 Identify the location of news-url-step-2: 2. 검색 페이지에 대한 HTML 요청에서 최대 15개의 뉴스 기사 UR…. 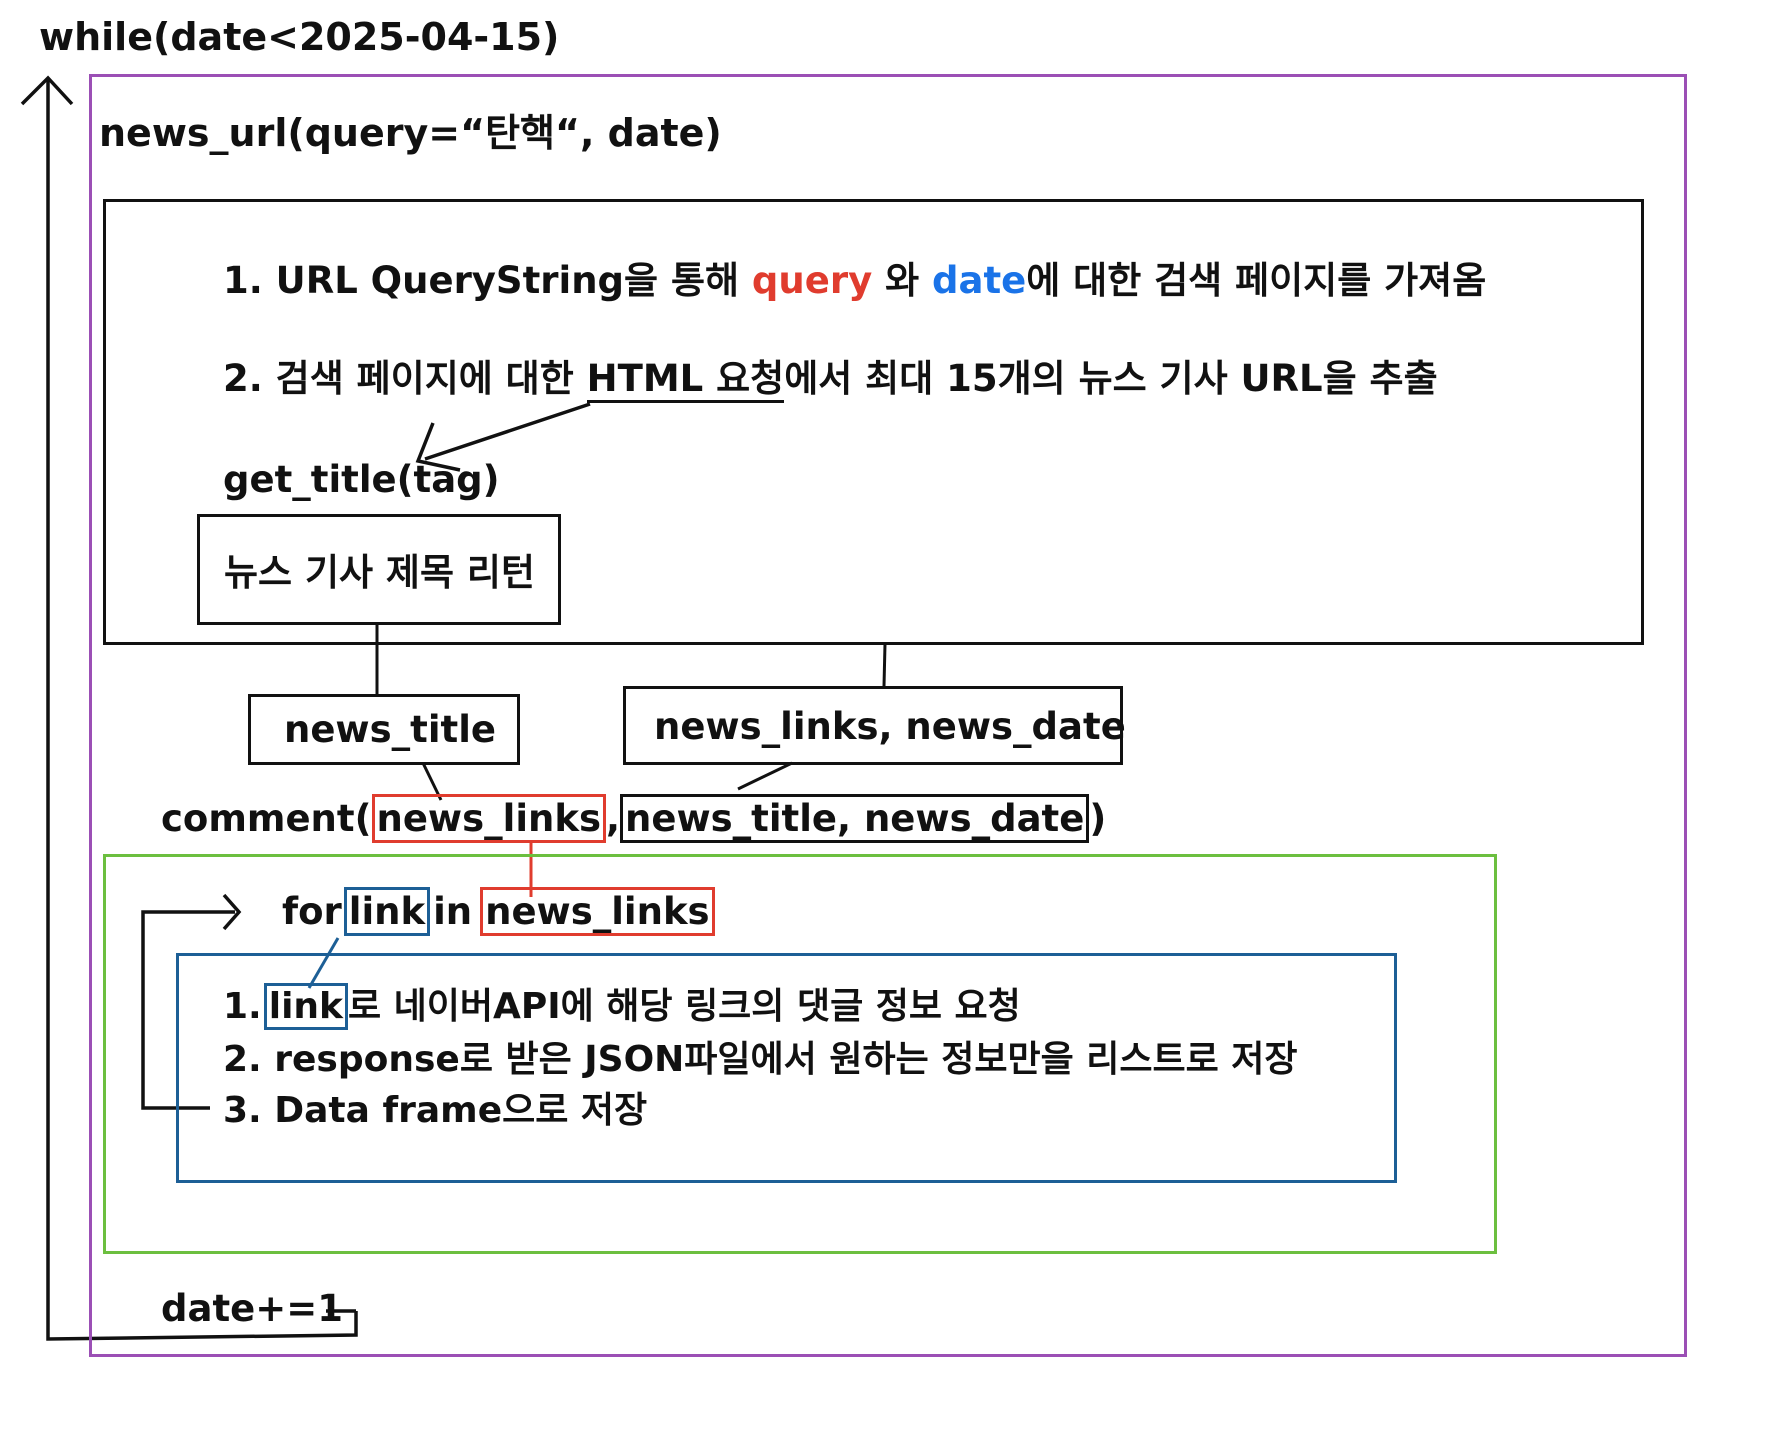
(830, 380).